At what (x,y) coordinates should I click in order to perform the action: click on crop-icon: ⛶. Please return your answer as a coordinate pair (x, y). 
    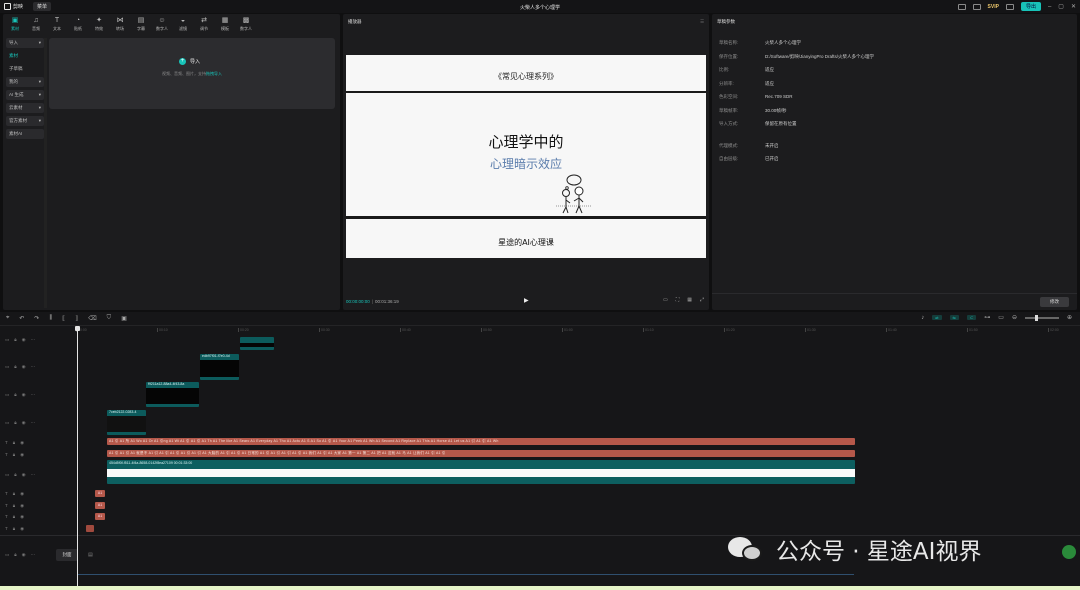
    Looking at the image, I should click on (678, 300).